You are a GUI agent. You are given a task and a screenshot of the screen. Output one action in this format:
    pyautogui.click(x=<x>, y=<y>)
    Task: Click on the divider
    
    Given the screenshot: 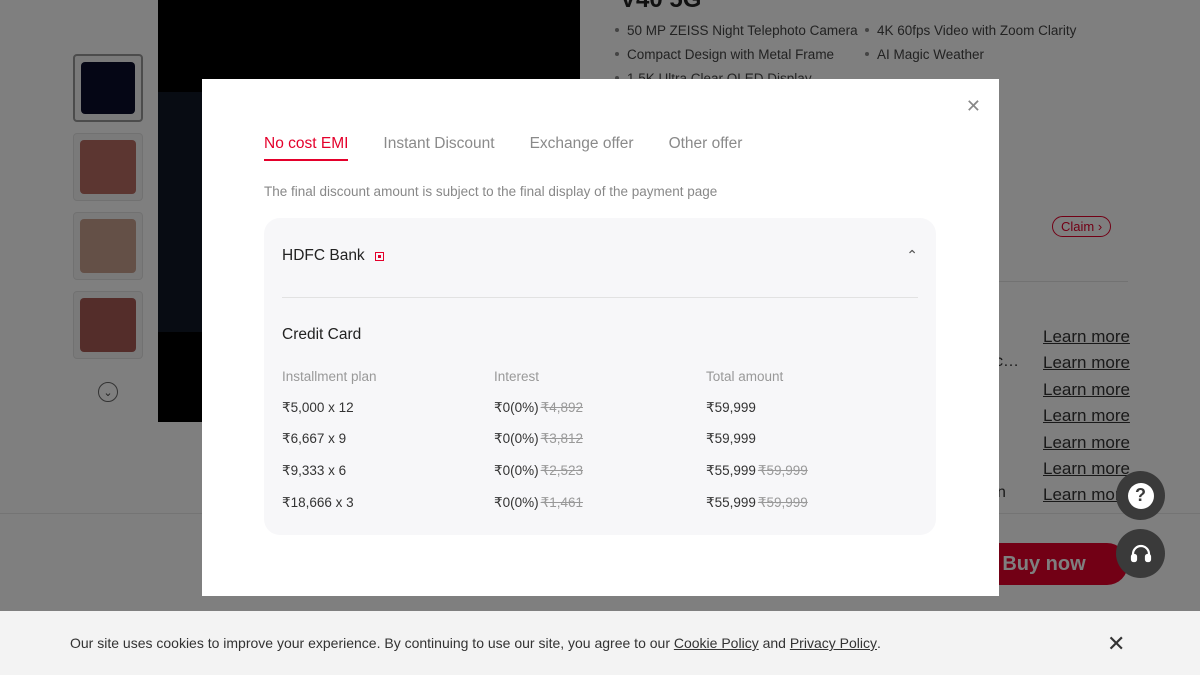 What is the action you would take?
    pyautogui.click(x=600, y=297)
    